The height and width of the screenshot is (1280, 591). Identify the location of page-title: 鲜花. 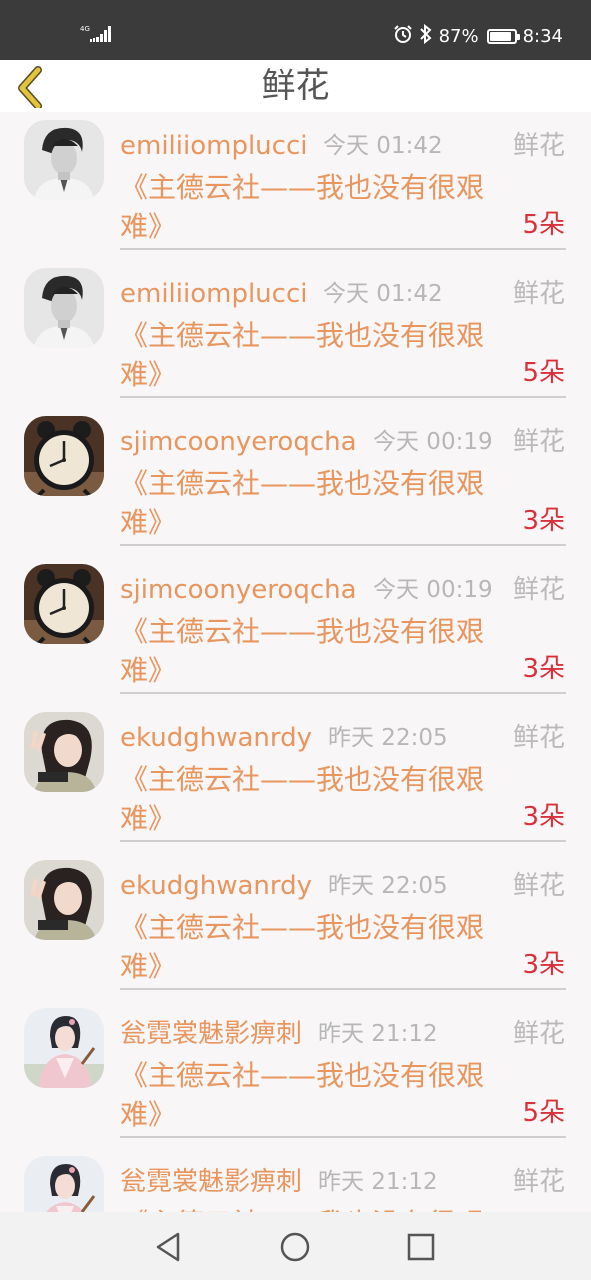
(295, 86).